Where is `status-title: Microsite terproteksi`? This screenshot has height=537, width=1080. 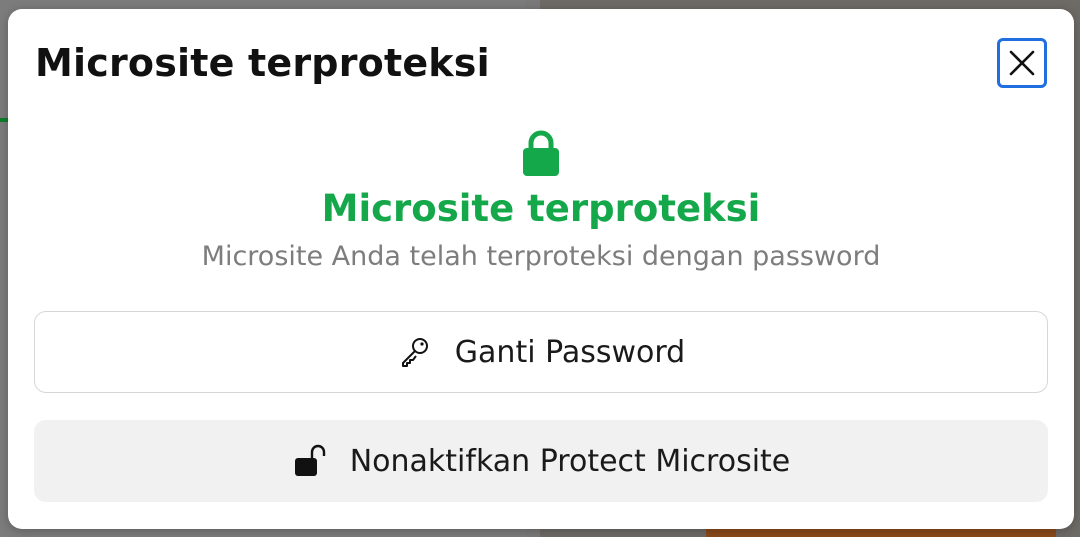 status-title: Microsite terproteksi is located at coordinates (541, 208).